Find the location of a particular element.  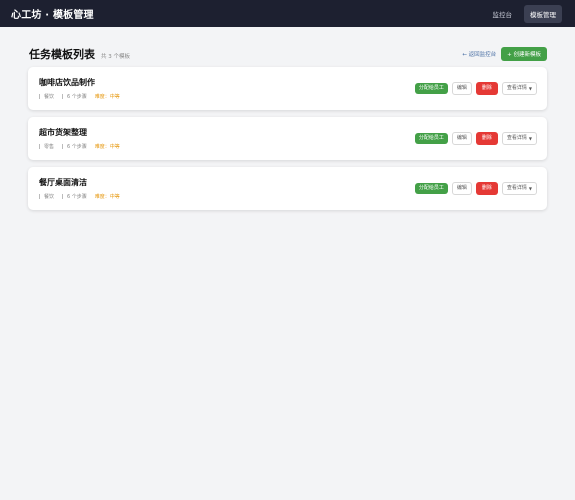

top-nav: 监控台 模板管理 is located at coordinates (524, 13).